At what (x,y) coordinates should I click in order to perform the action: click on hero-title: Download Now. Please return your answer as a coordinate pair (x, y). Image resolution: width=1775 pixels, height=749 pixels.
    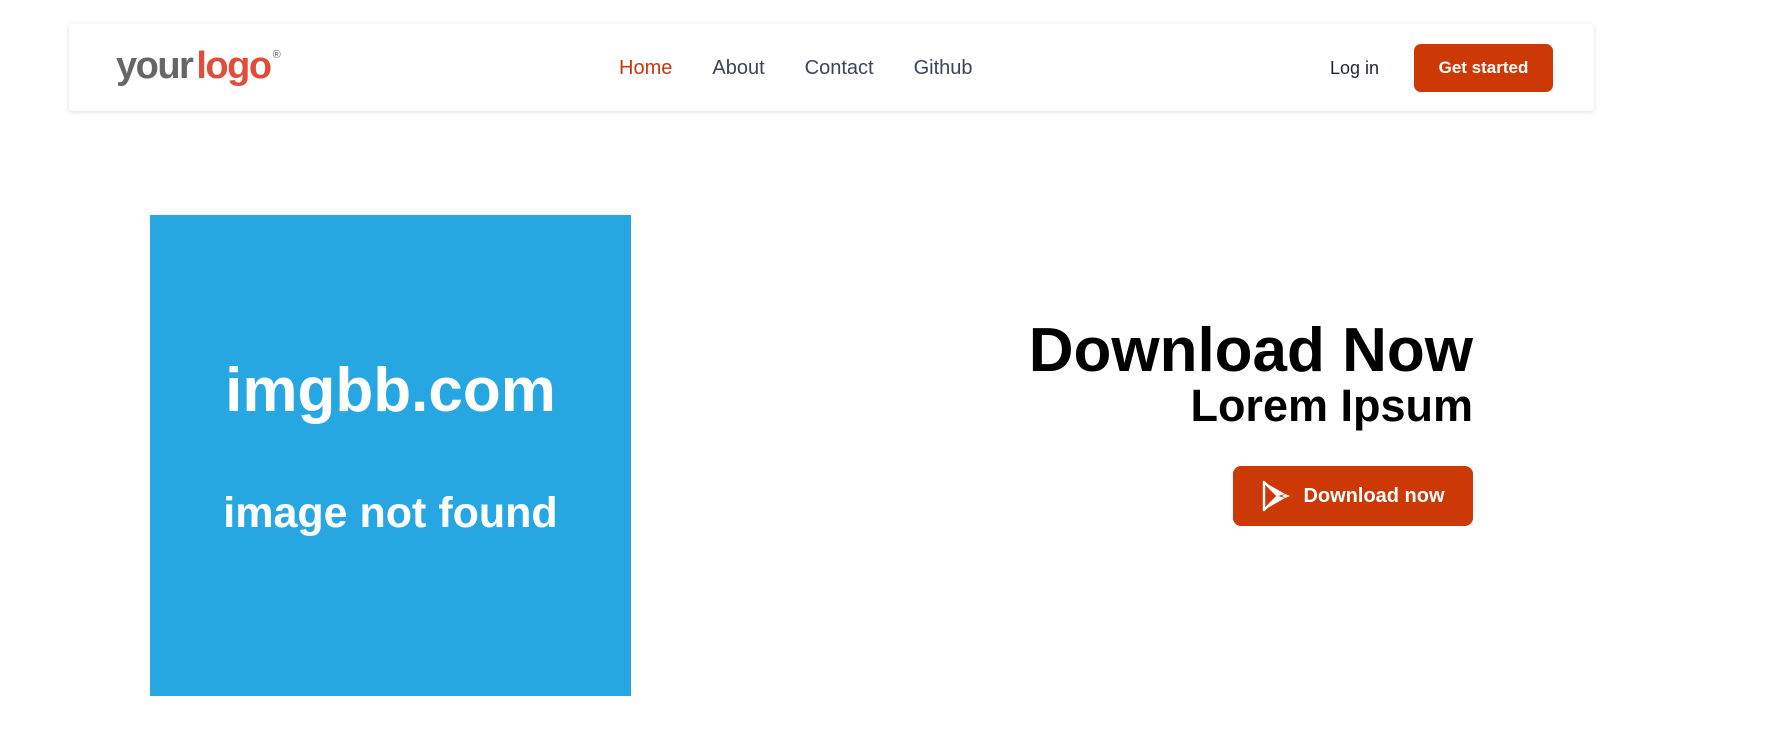
    Looking at the image, I should click on (1250, 350).